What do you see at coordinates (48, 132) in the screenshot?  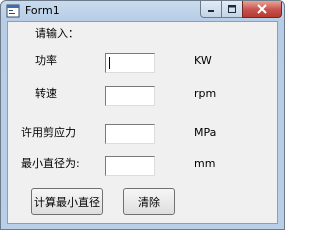 I see `shear-stress-label: 许用剪应力` at bounding box center [48, 132].